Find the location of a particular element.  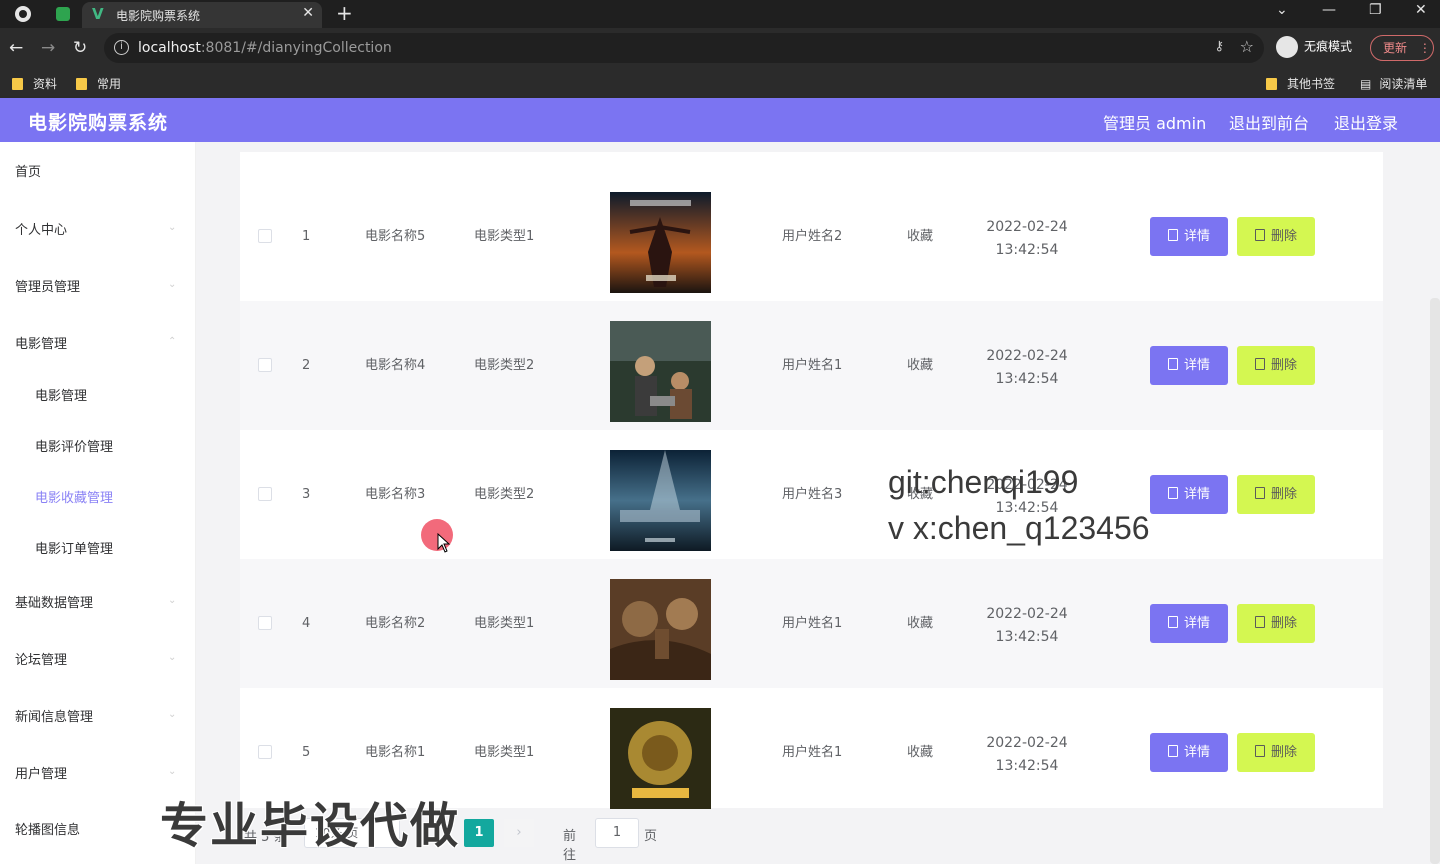

forward-icon: → is located at coordinates (48, 48).